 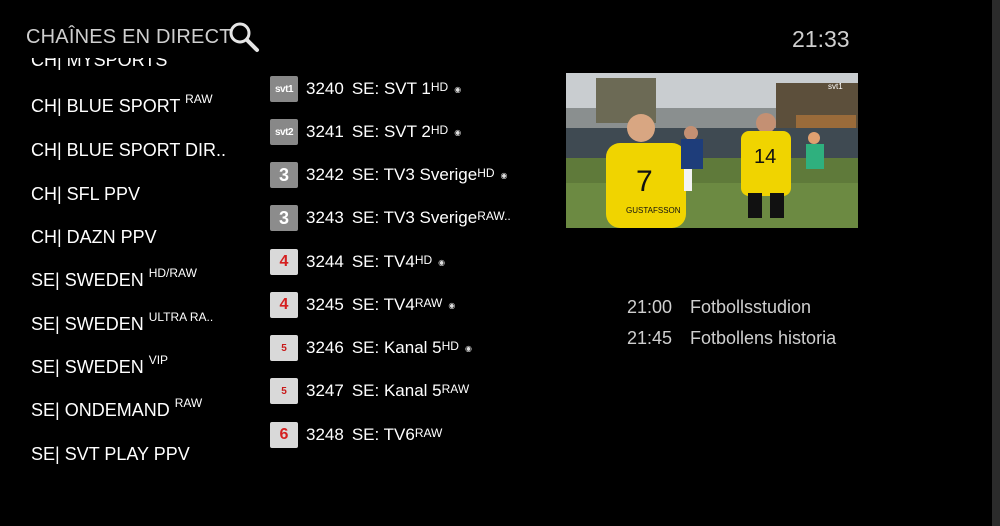 What do you see at coordinates (325, 261) in the screenshot?
I see `channel-number: 3244` at bounding box center [325, 261].